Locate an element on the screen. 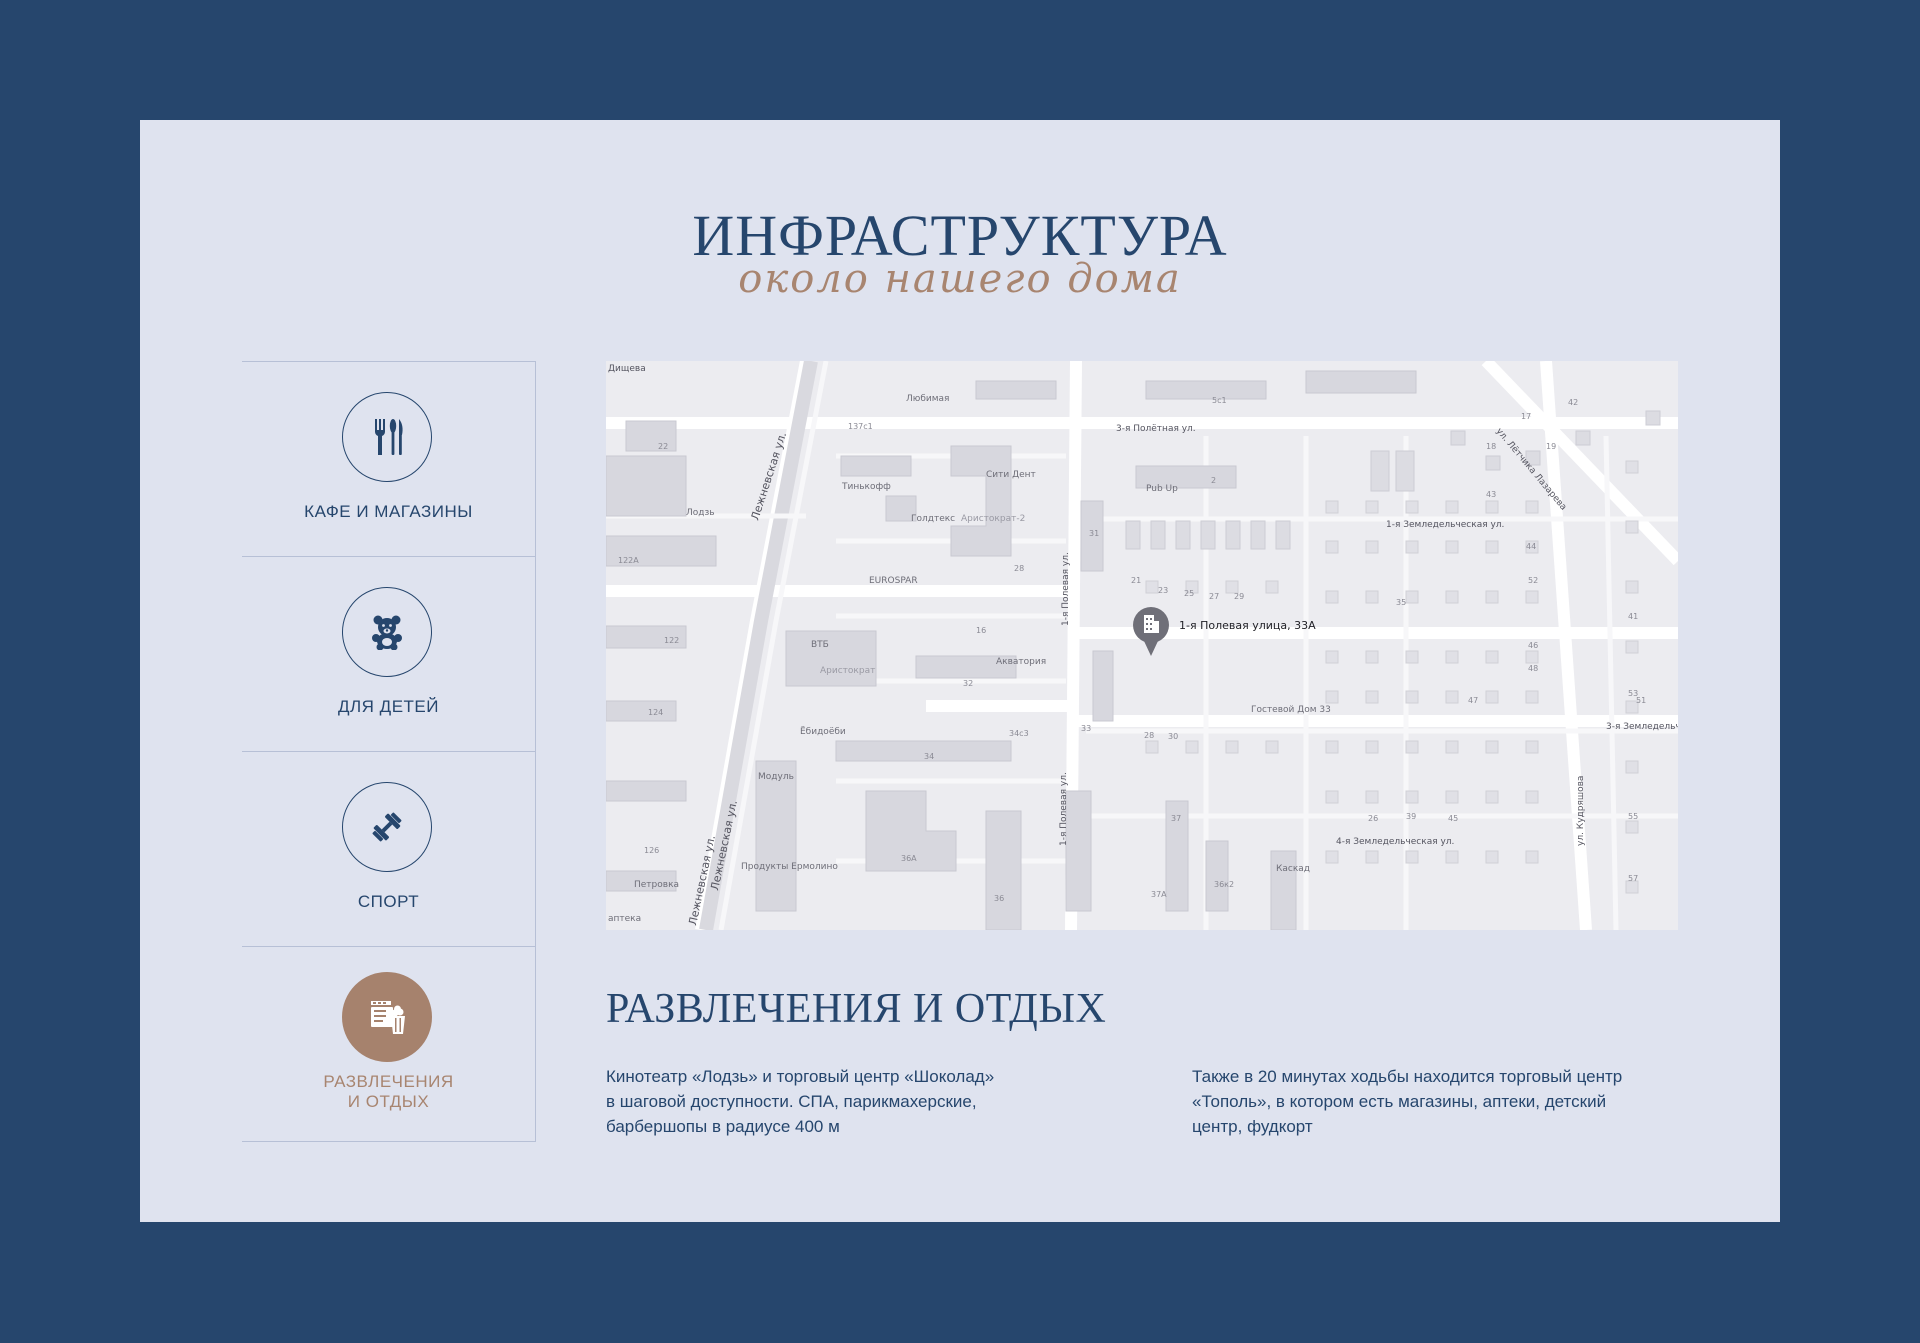  map-street-label: 3-я Земледельче is located at coordinates (1642, 727).